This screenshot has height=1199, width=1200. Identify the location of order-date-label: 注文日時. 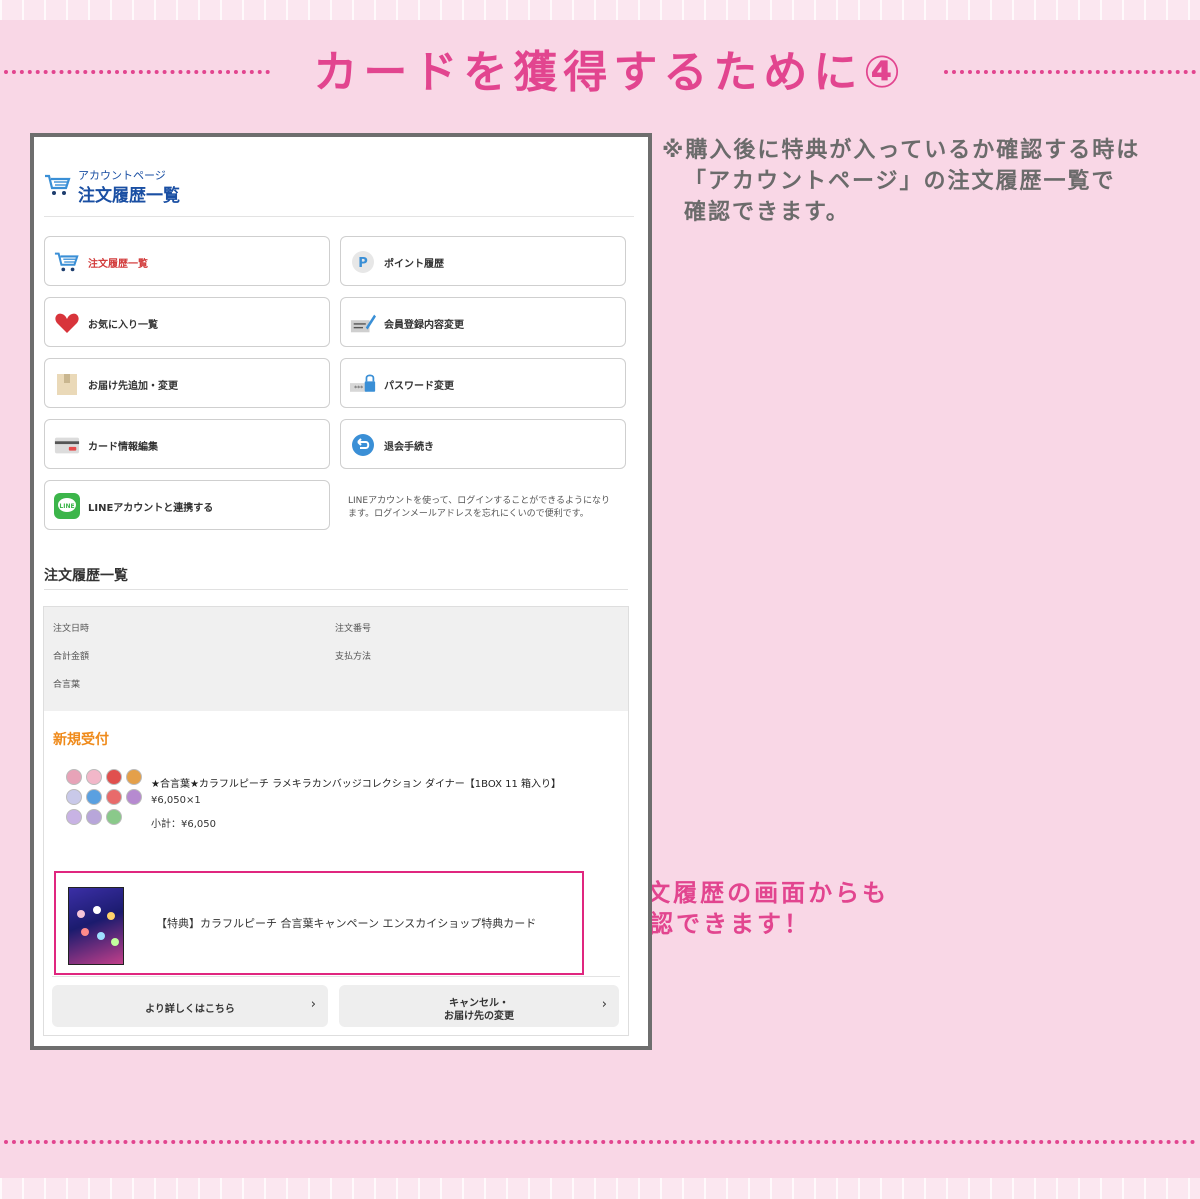
(71, 629).